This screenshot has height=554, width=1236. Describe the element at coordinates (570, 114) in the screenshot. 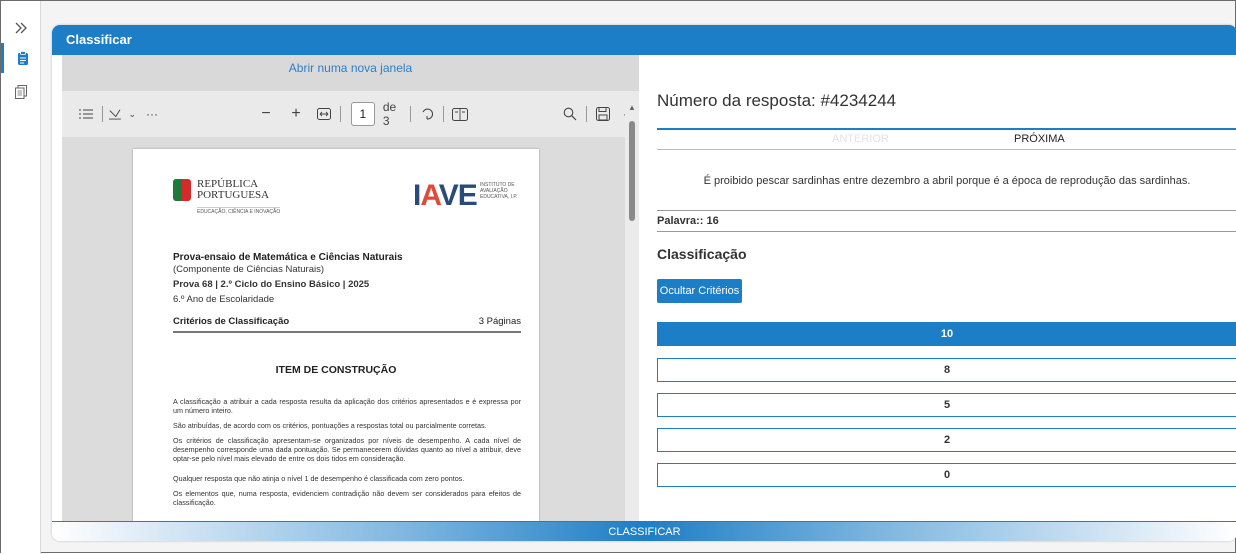

I see `search-icon` at that location.